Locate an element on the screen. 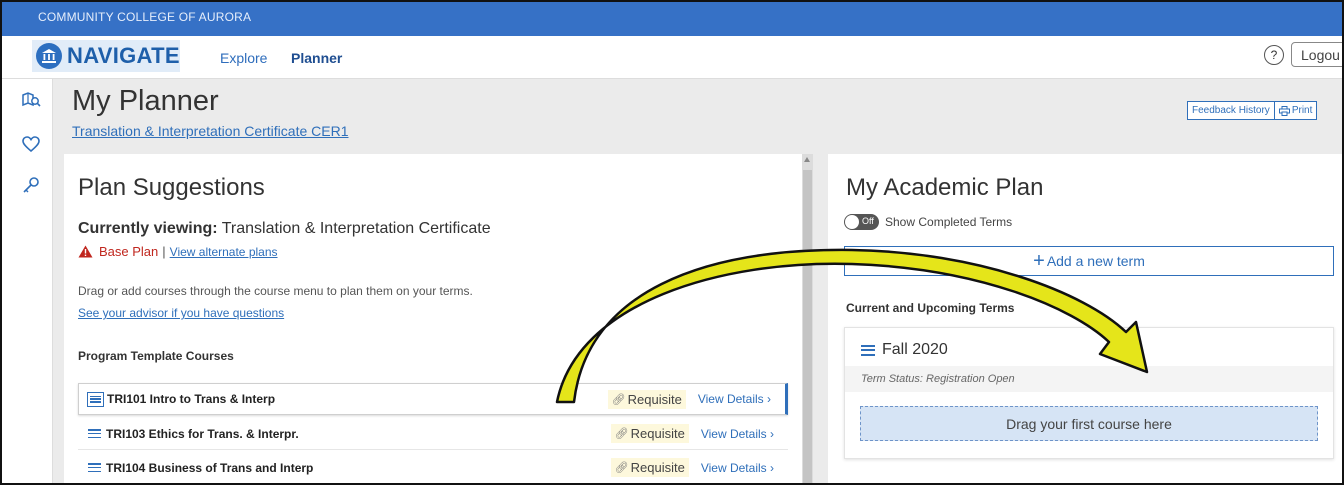 The width and height of the screenshot is (1344, 485). toggle-knob is located at coordinates (852, 222).